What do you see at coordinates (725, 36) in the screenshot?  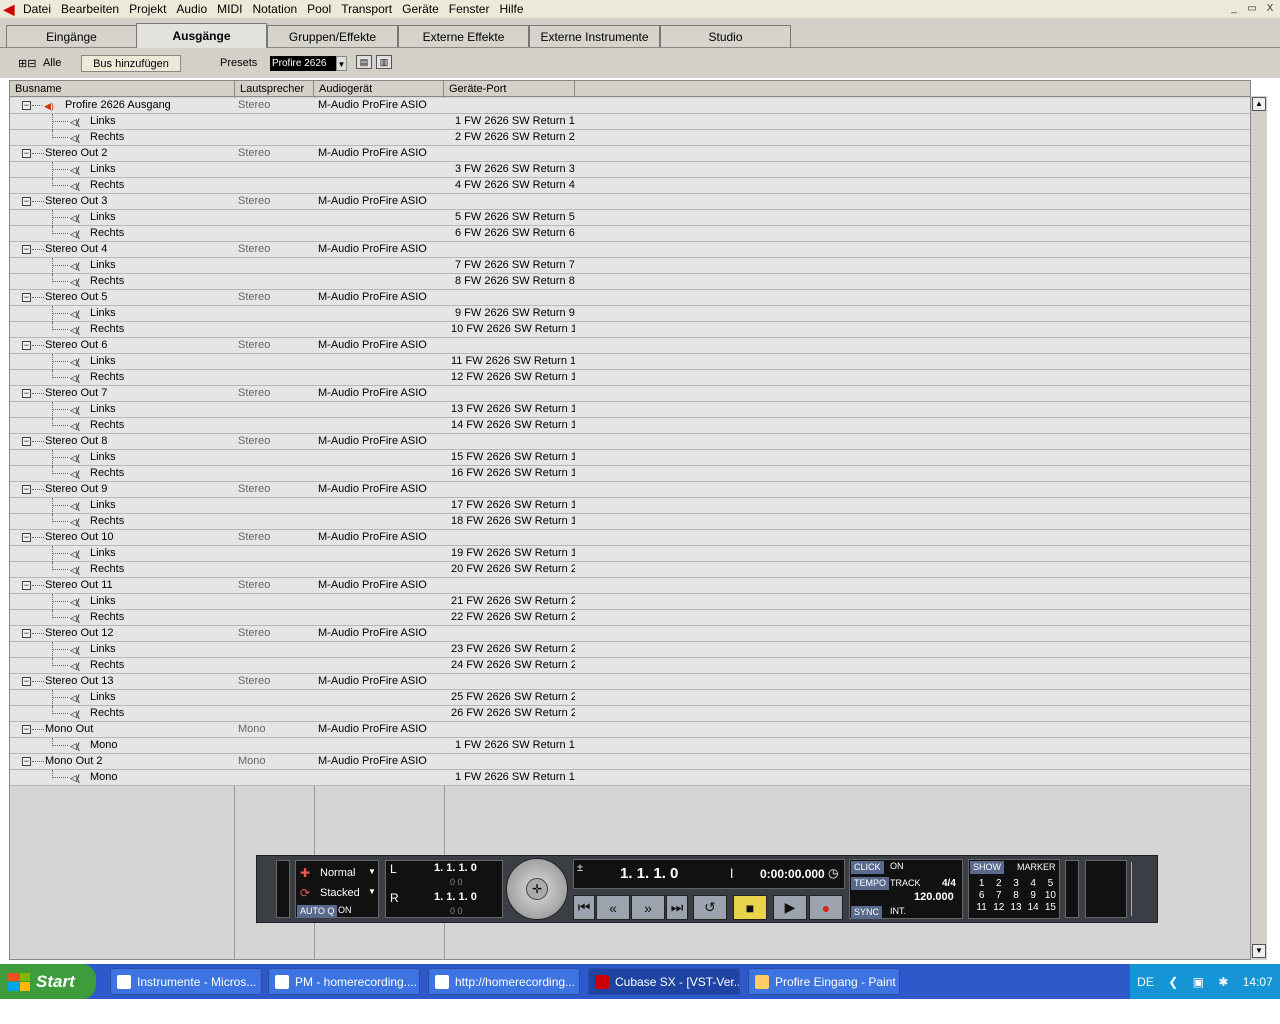 I see `tab-studio: Studio` at bounding box center [725, 36].